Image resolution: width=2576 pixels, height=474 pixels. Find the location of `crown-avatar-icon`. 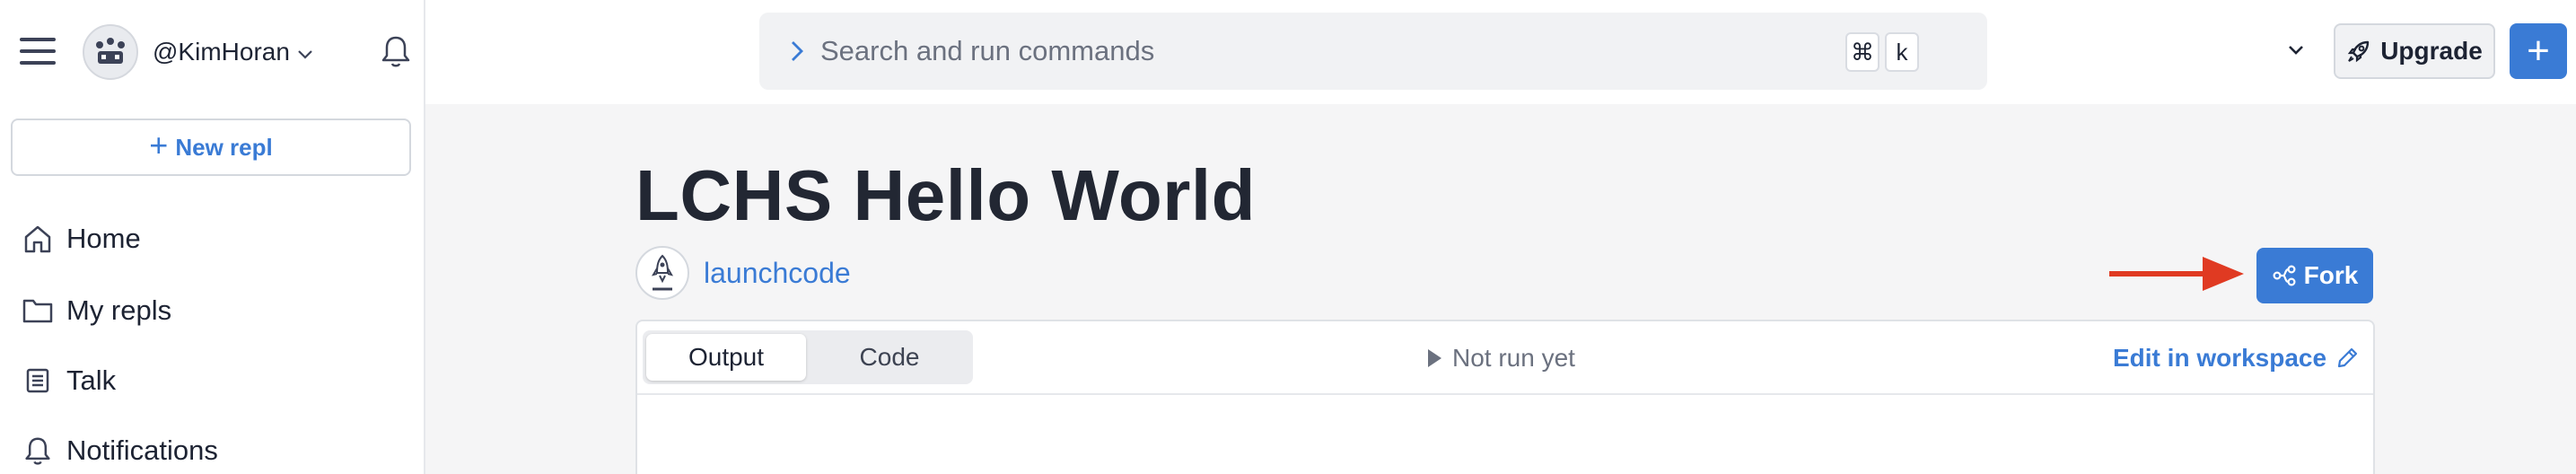

crown-avatar-icon is located at coordinates (110, 52).